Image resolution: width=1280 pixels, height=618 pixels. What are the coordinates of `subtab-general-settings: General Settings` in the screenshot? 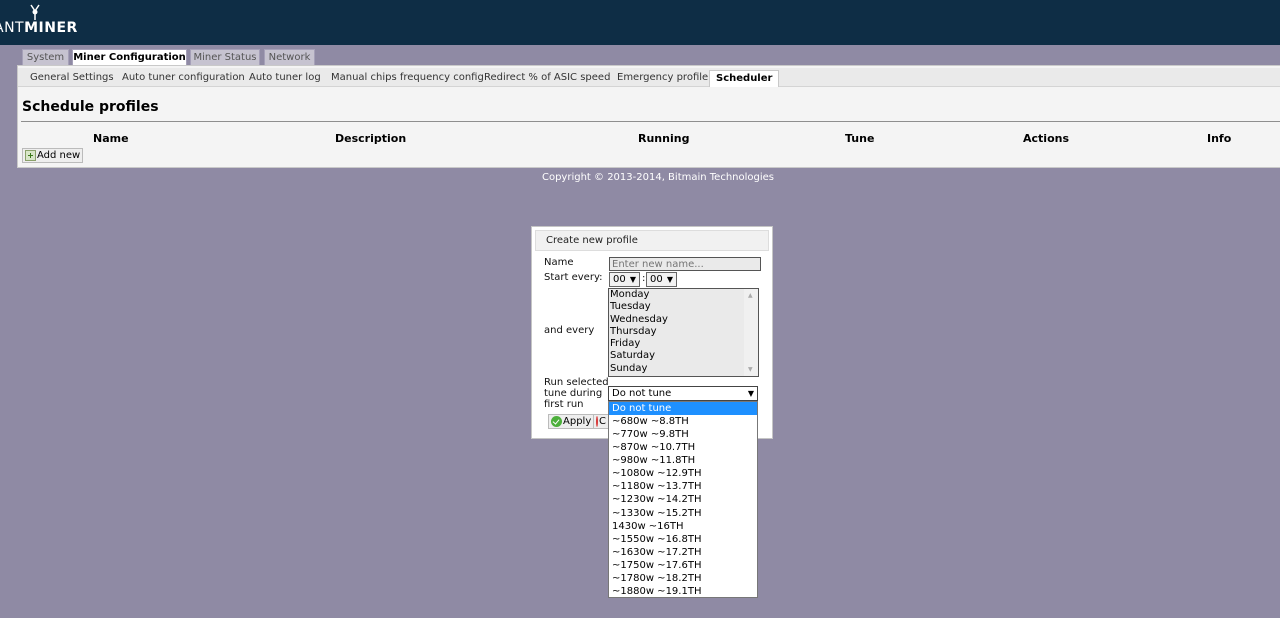 It's located at (72, 78).